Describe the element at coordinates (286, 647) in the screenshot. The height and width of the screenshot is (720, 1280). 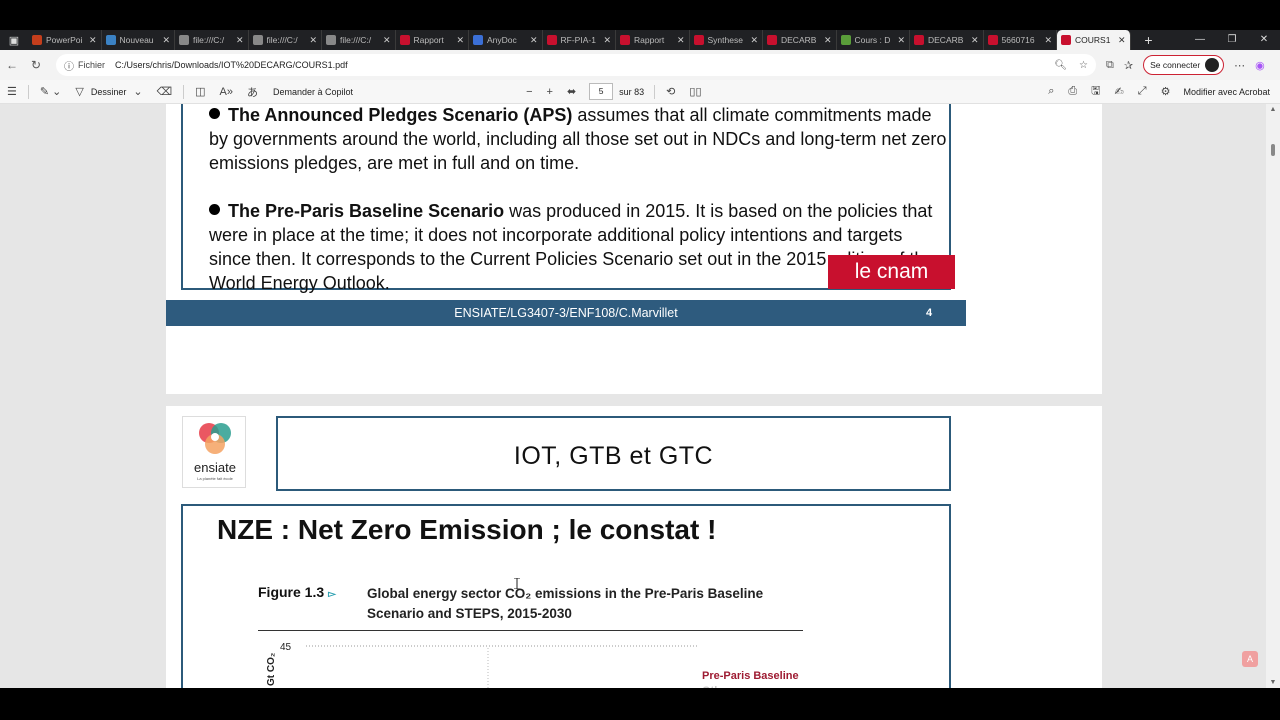
I see `y-tick-label: 45` at that location.